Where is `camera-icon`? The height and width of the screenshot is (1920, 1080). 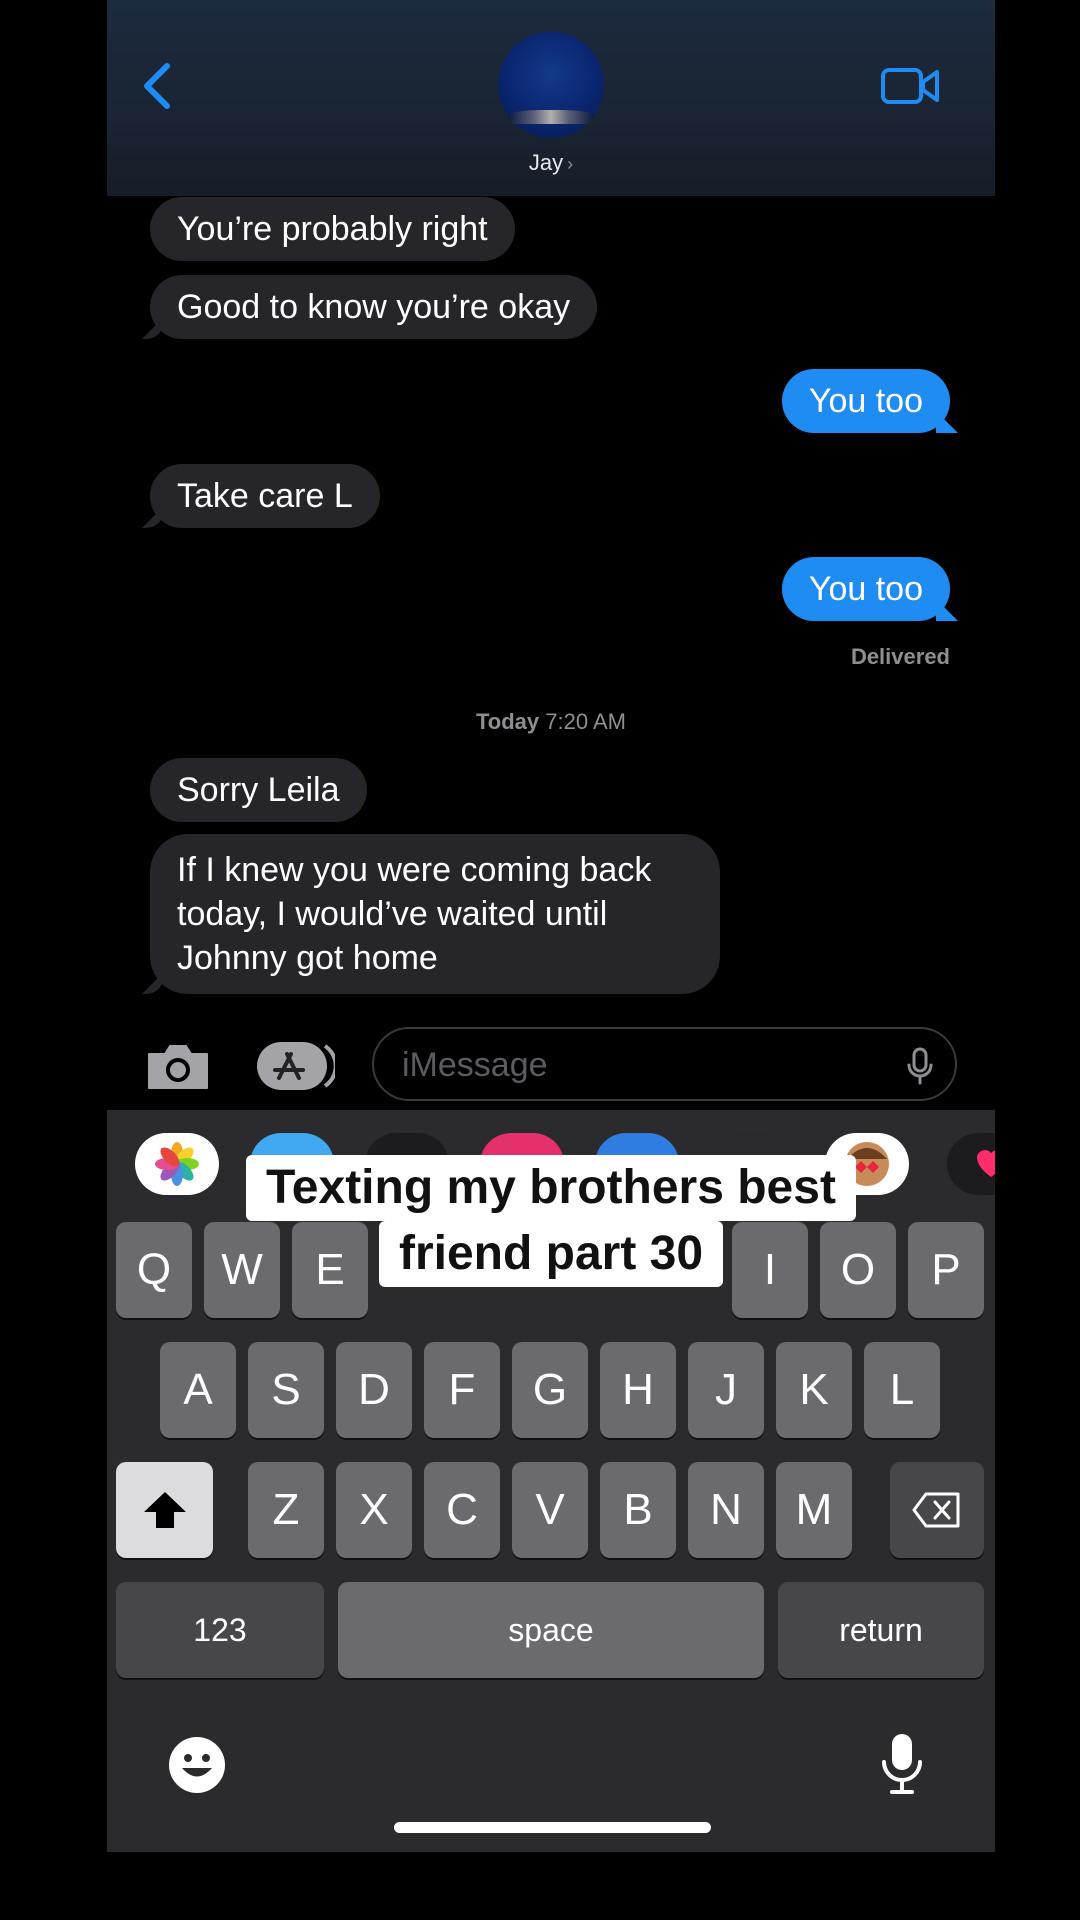 camera-icon is located at coordinates (178, 1066).